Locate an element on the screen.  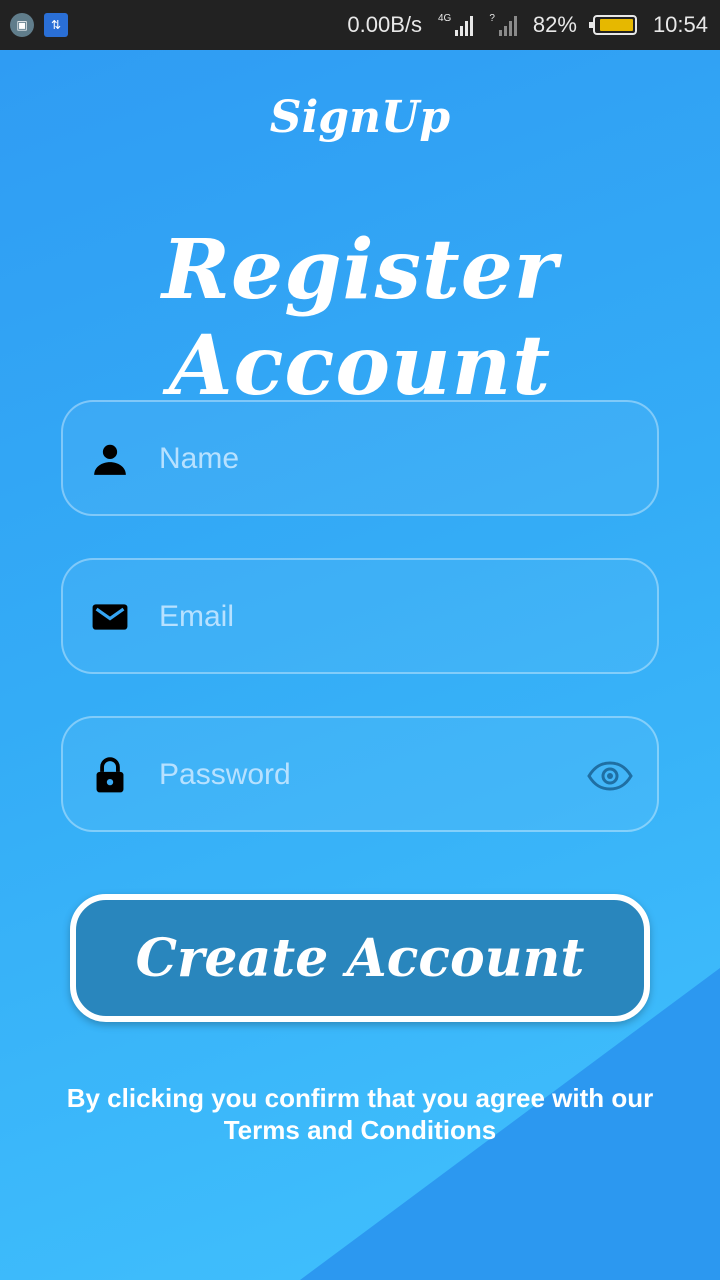
appbar-title: SignUp is located at coordinates (360, 117).